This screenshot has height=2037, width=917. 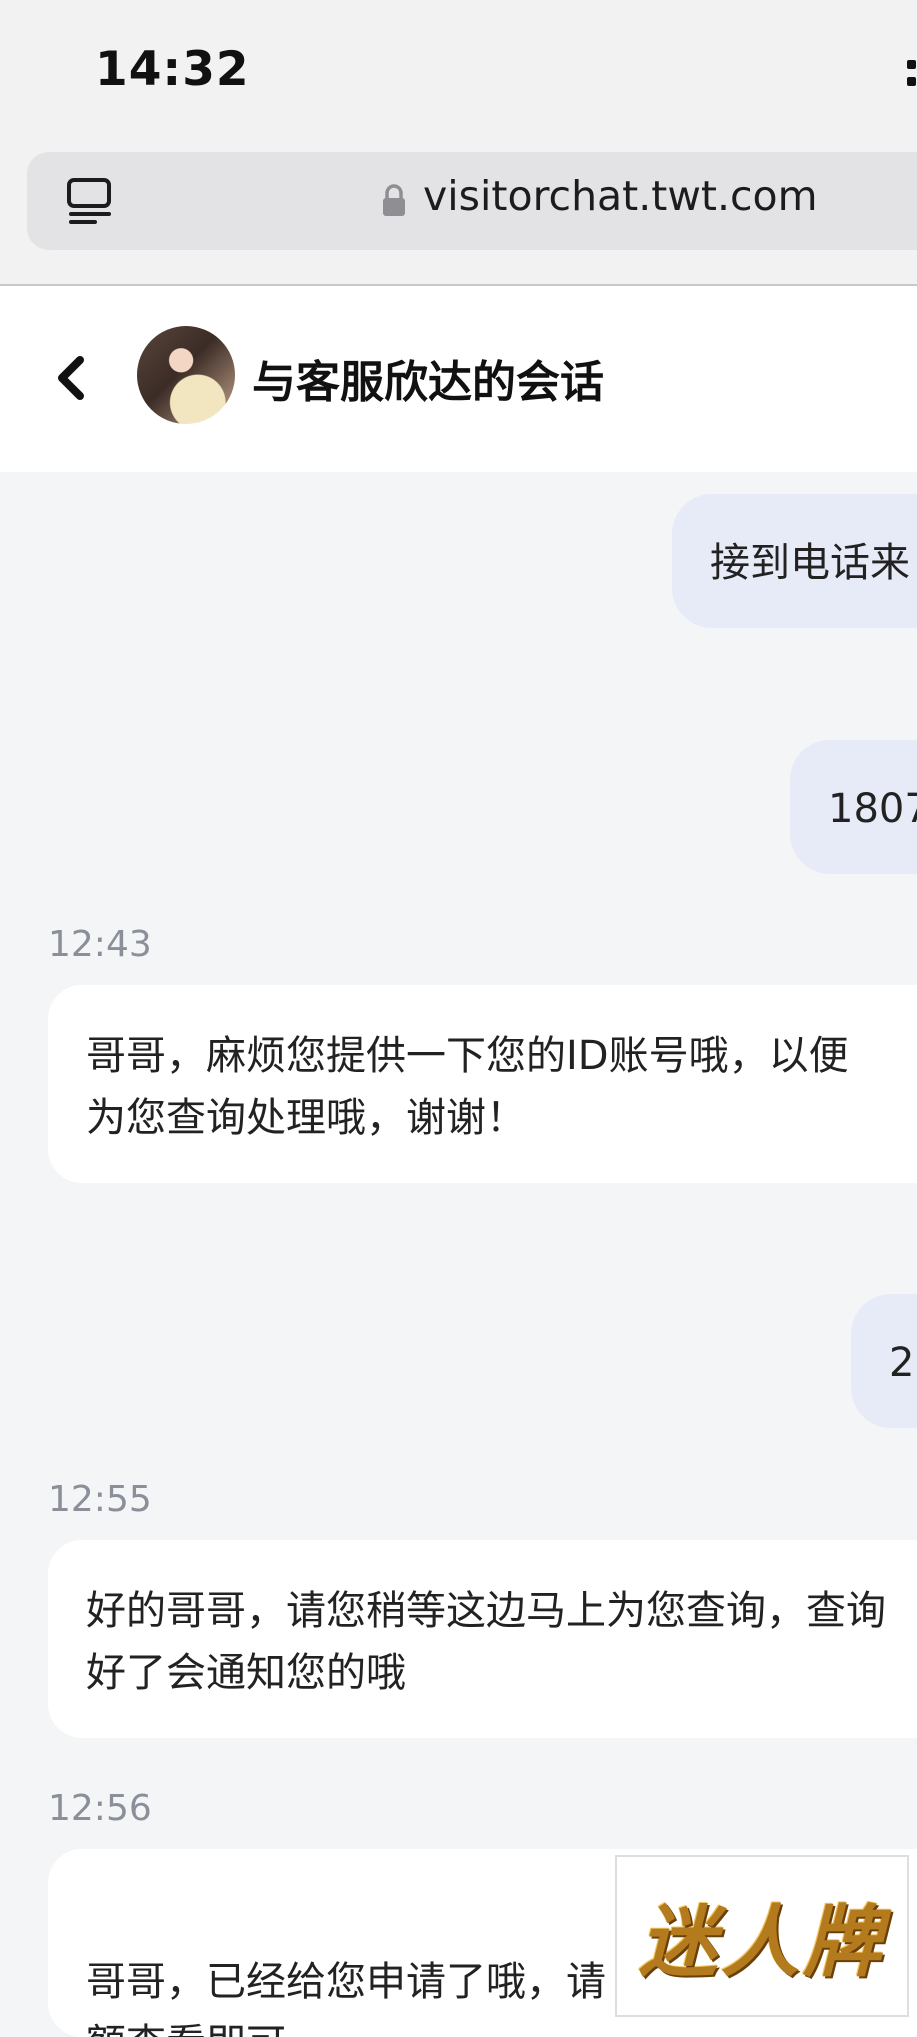 I want to click on status-indicator-icon, so click(x=912, y=77).